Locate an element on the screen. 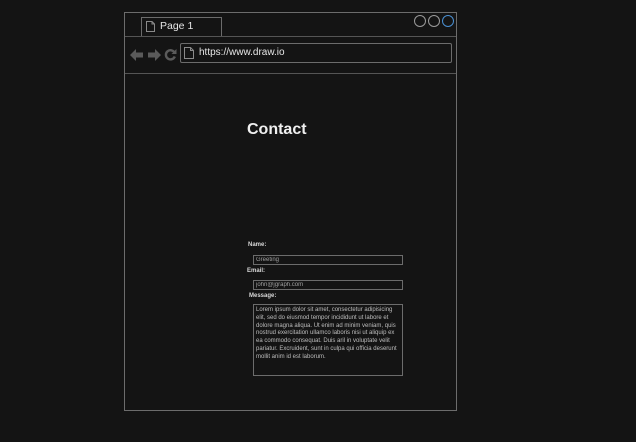 The image size is (636, 442). url-text: https://www.draw.io is located at coordinates (242, 52).